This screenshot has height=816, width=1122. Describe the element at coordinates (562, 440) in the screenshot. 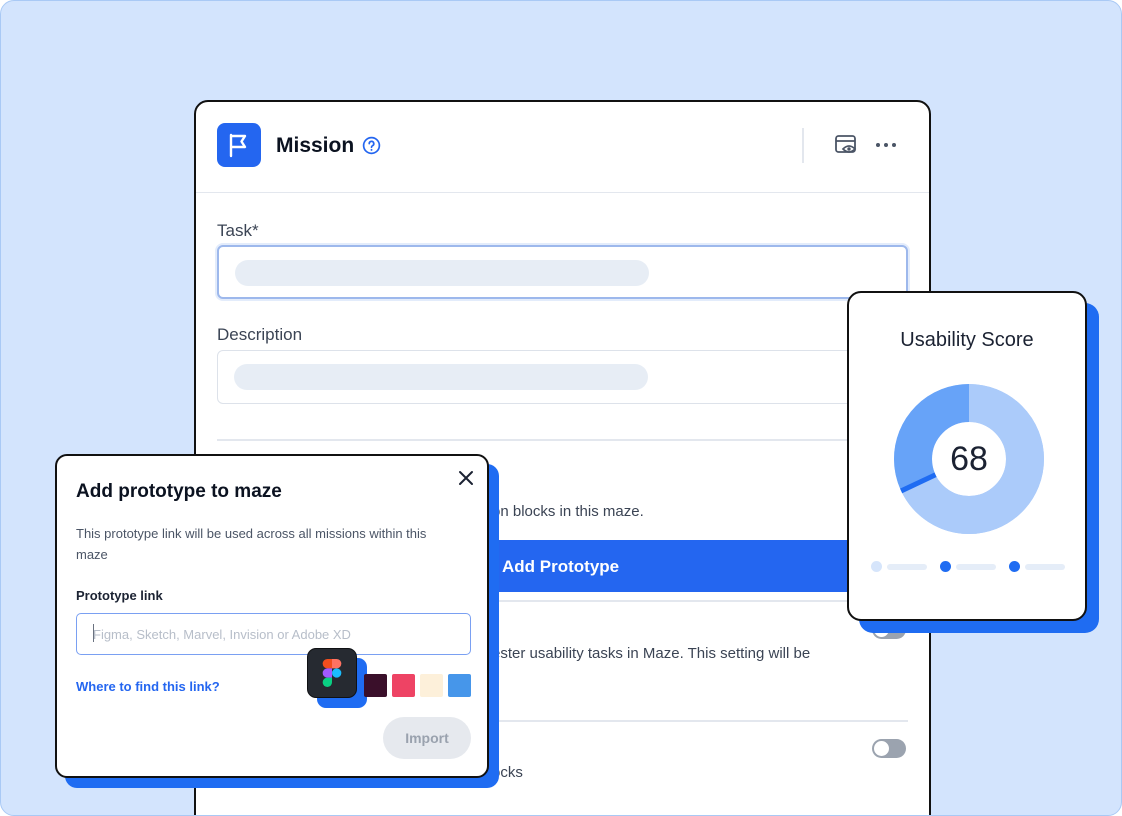

I see `section-divider` at that location.